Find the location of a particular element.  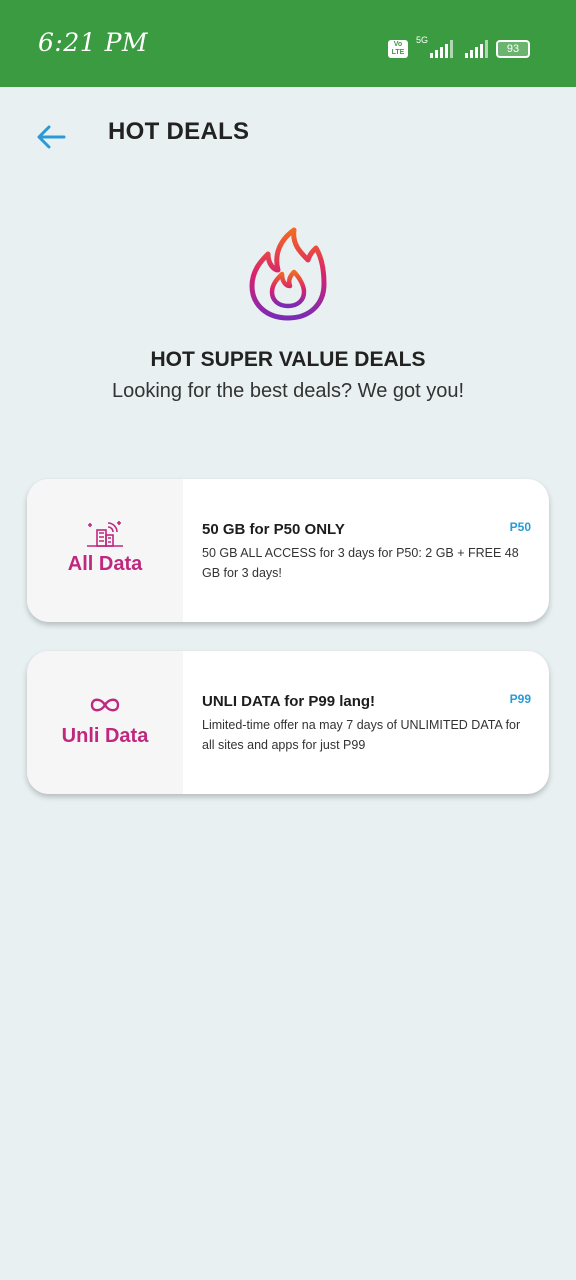

deal-category-label: Unli Data is located at coordinates (105, 736).